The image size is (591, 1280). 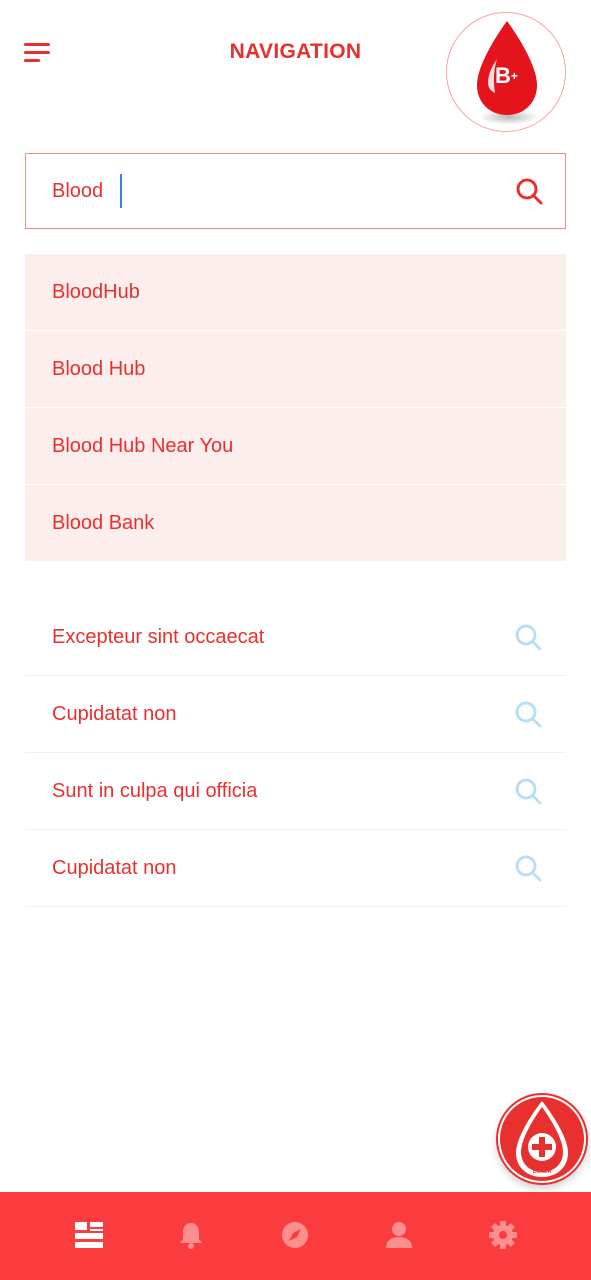 What do you see at coordinates (158, 636) in the screenshot?
I see `recent-search-label: Excepteur sint occaecat` at bounding box center [158, 636].